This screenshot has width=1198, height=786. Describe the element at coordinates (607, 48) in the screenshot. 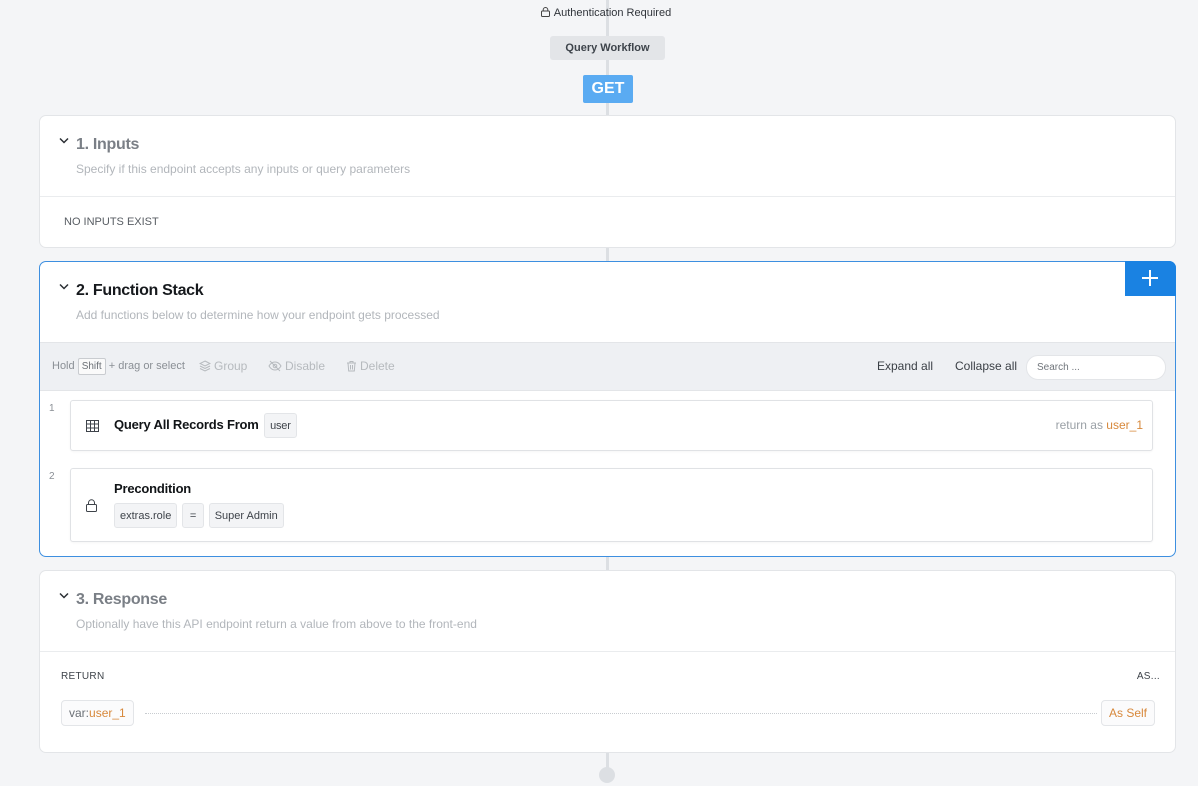

I see `workflow-tag: Query Workflow` at that location.